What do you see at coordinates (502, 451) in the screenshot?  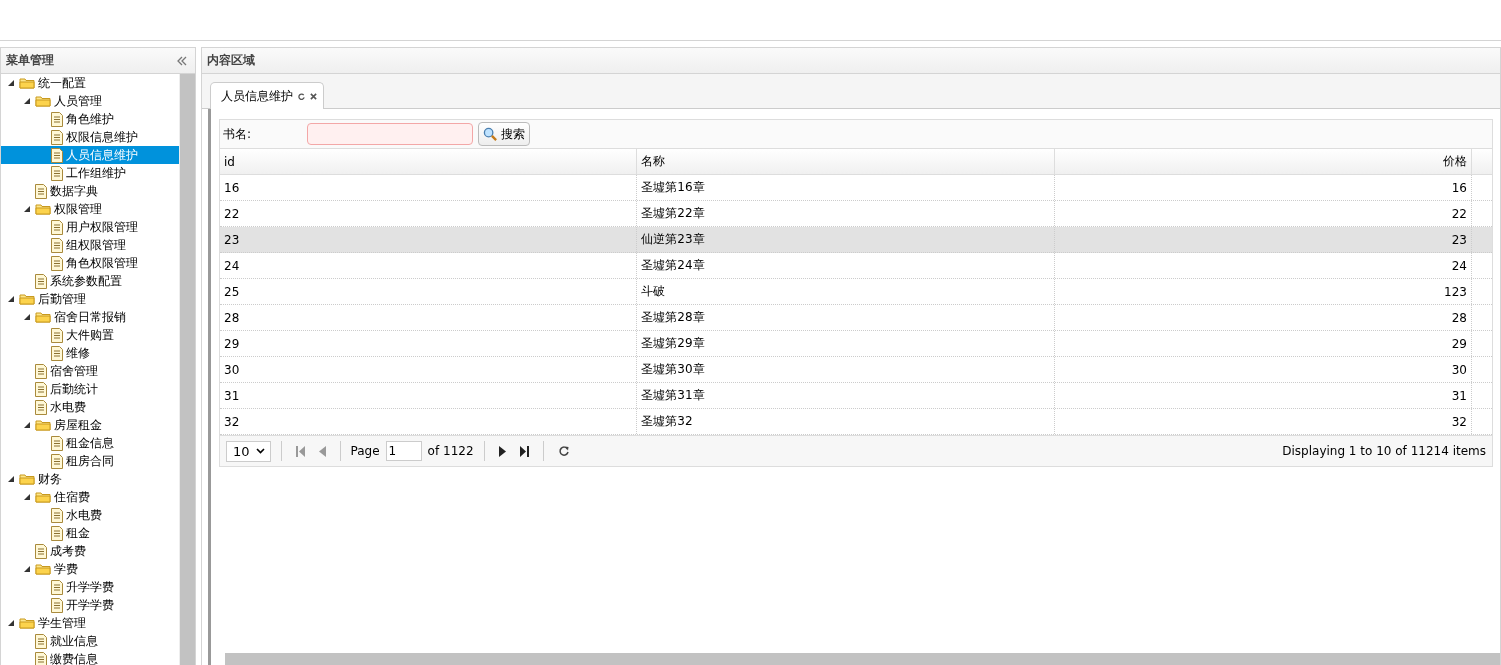 I see `next-page-icon` at bounding box center [502, 451].